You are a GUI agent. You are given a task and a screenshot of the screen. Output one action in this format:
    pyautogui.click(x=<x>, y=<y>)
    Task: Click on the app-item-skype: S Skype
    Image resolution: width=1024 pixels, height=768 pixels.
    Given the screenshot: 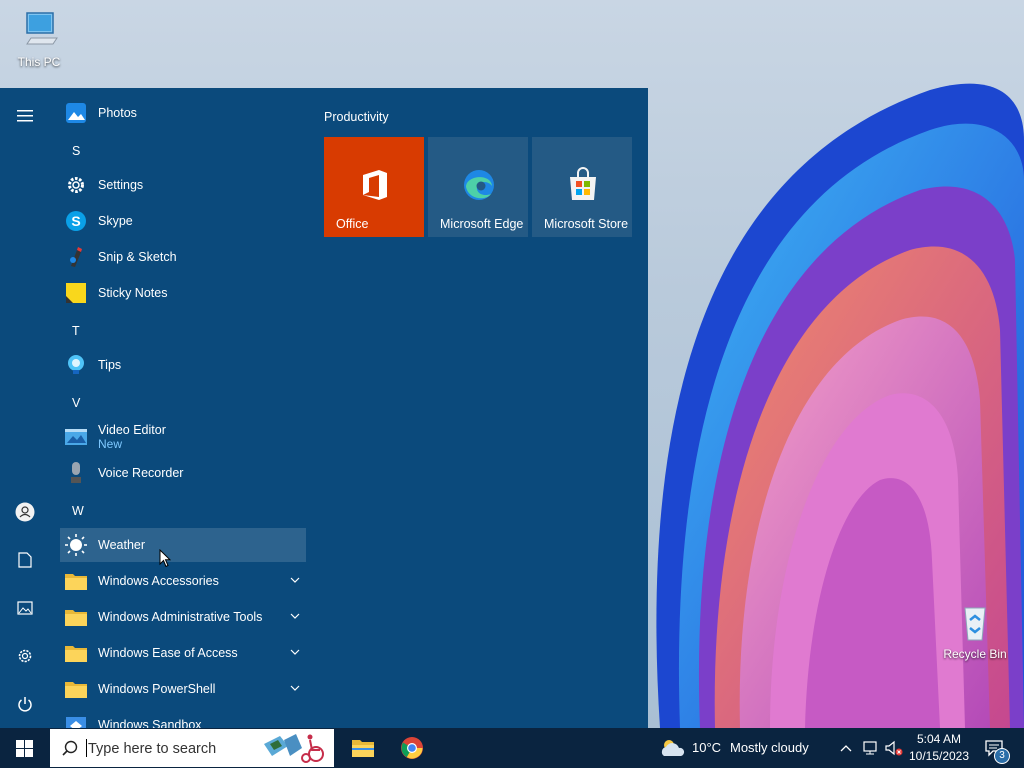 What is the action you would take?
    pyautogui.click(x=183, y=221)
    